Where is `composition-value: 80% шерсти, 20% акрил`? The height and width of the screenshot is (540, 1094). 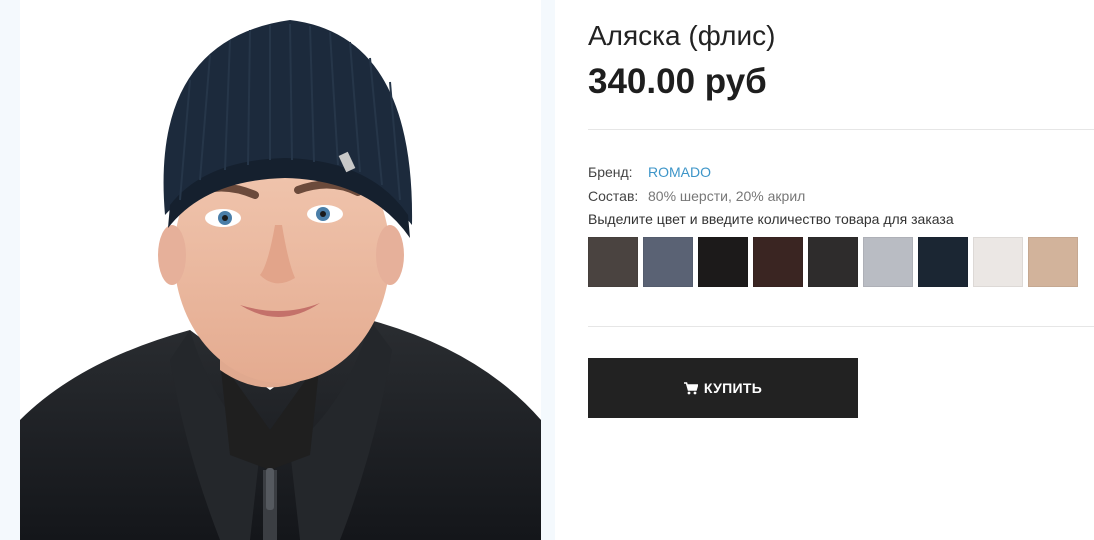
composition-value: 80% шерсти, 20% акрил is located at coordinates (727, 196).